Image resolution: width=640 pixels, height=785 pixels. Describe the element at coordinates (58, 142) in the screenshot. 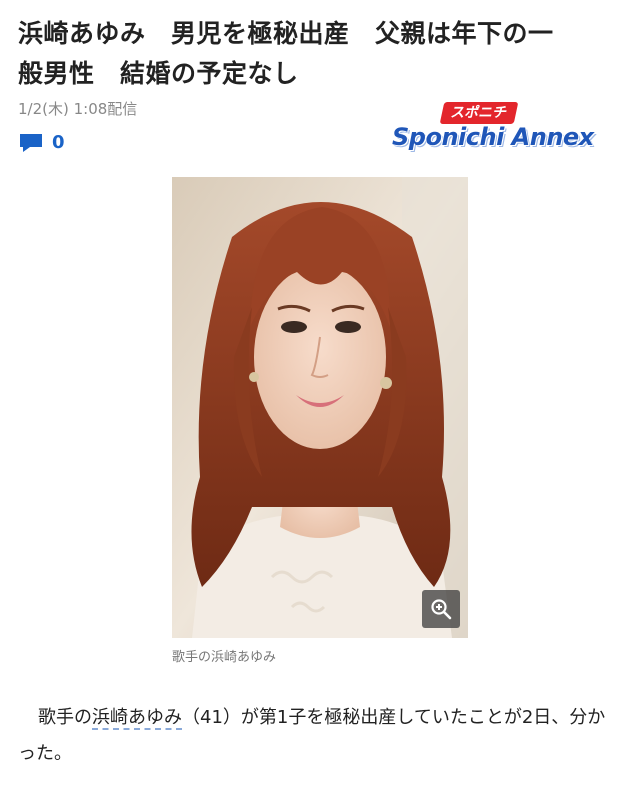

I see `comment-count: 0` at that location.